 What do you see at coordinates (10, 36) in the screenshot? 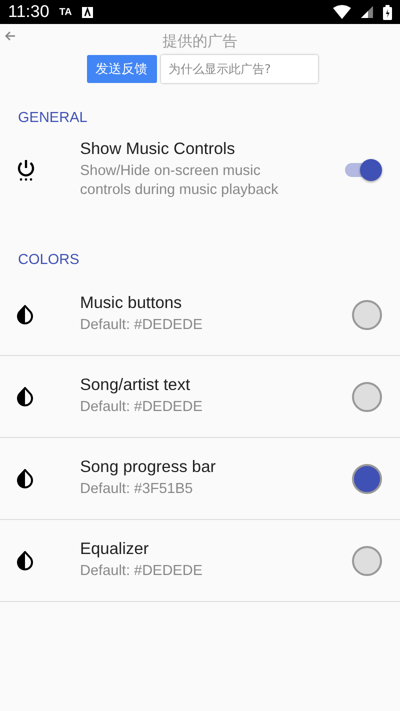
I see `back-icon` at bounding box center [10, 36].